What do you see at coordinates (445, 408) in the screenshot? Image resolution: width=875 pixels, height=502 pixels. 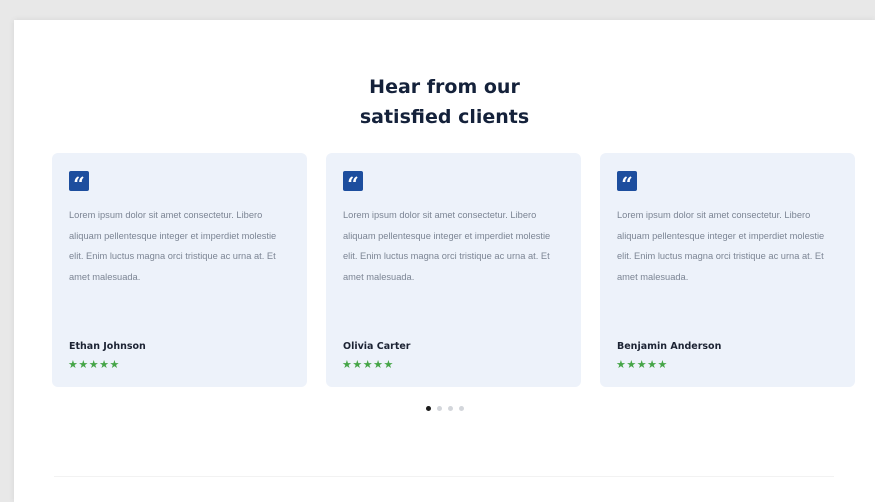 I see `carousel-pagination` at bounding box center [445, 408].